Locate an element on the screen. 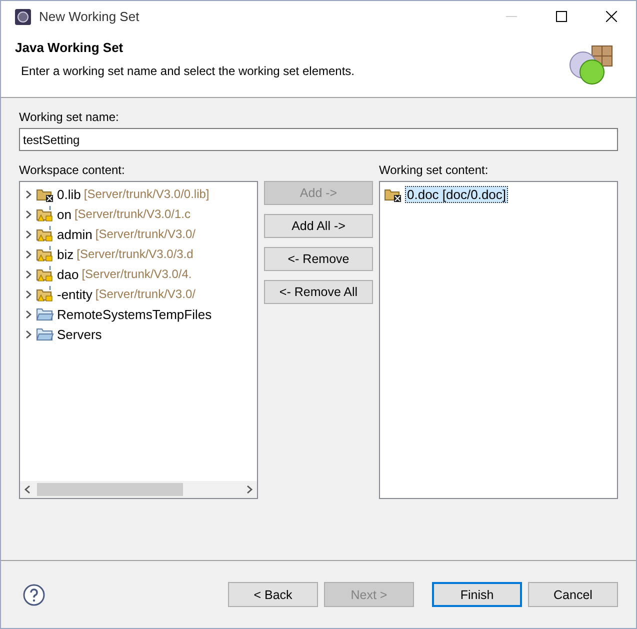 The image size is (637, 629). horizontal-scrollbar is located at coordinates (138, 489).